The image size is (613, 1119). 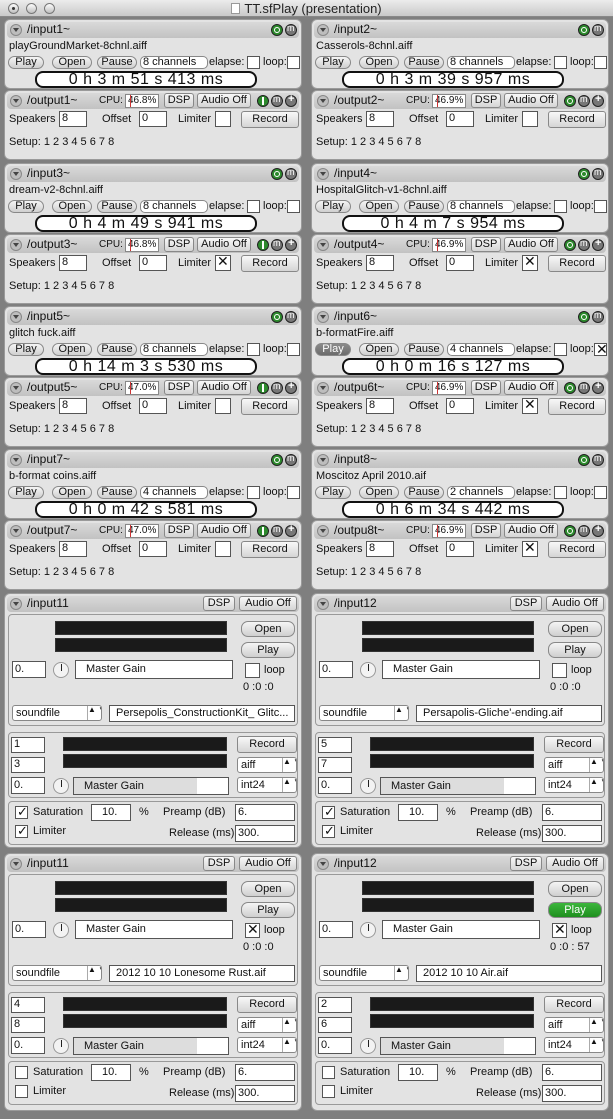 What do you see at coordinates (28, 765) in the screenshot?
I see `record-channel-2: 3` at bounding box center [28, 765].